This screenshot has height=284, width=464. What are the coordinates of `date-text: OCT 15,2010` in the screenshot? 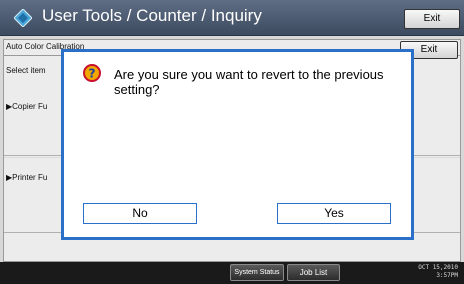 It's located at (438, 267).